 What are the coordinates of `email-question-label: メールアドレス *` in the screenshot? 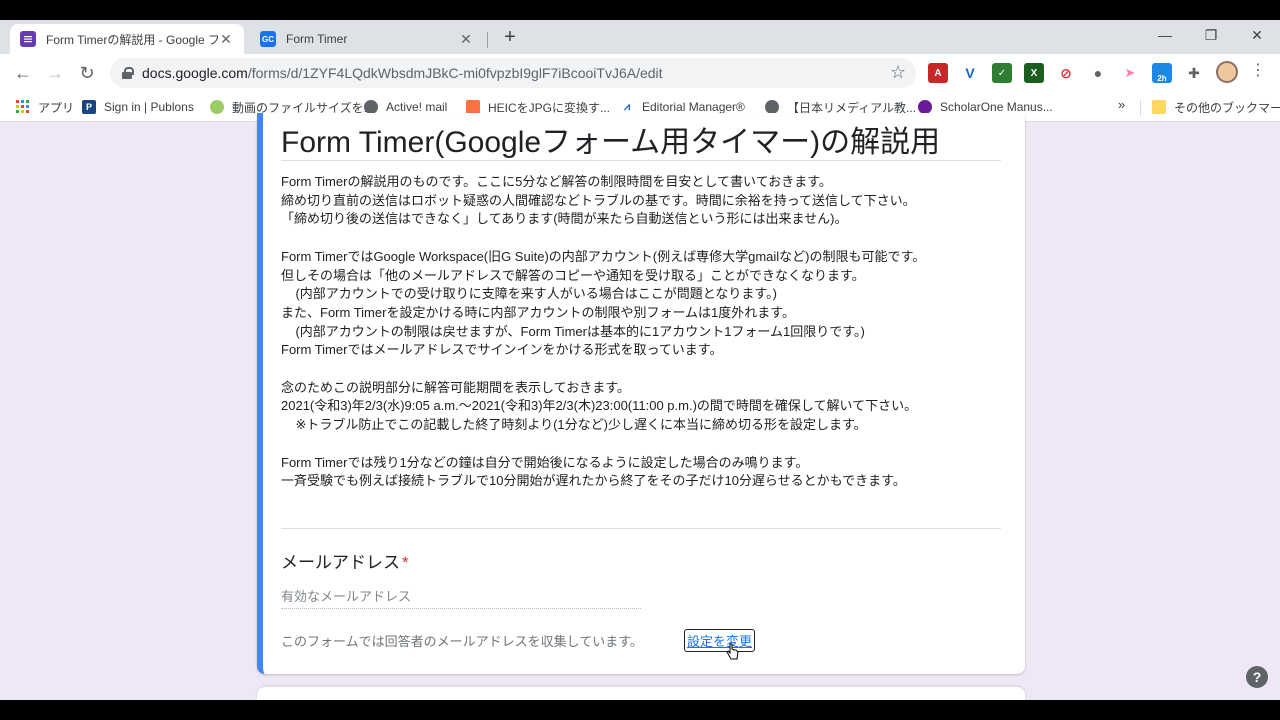 It's located at (345, 560).